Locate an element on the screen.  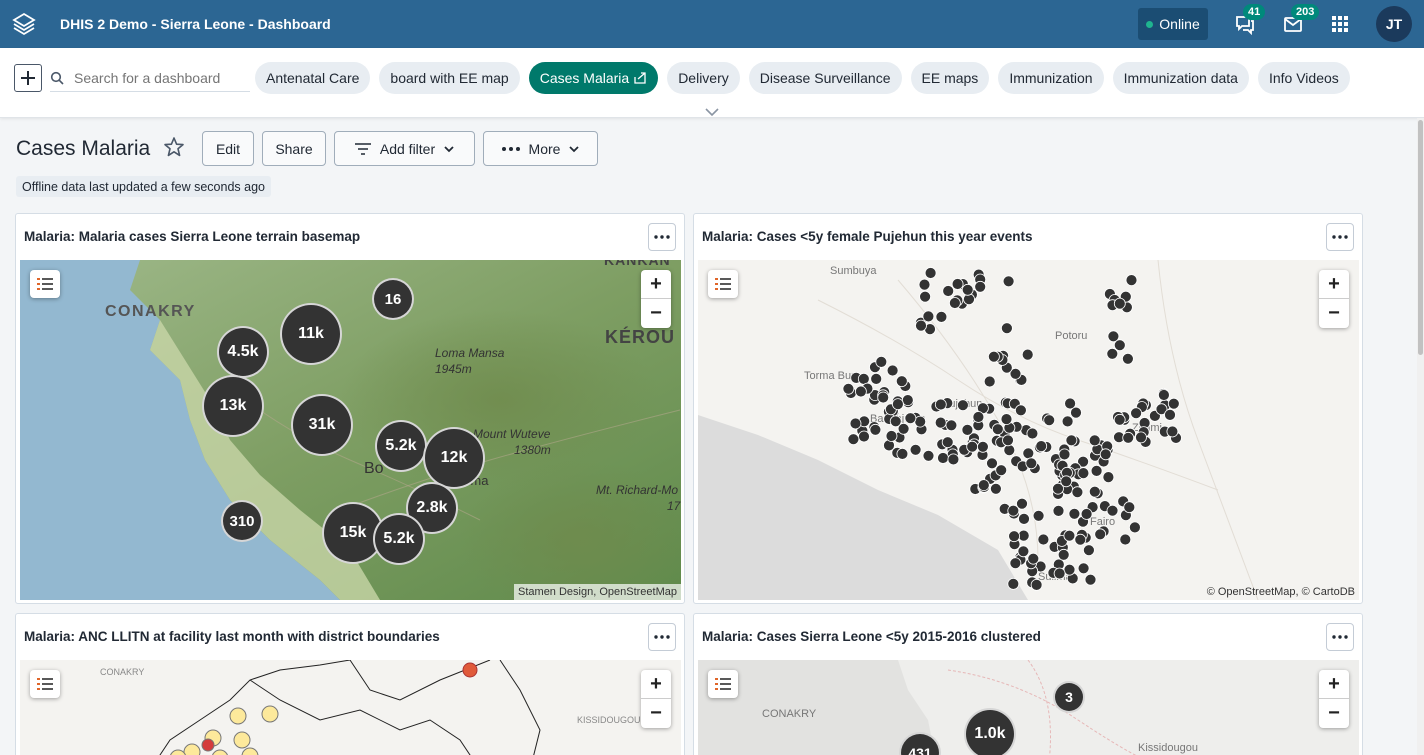
cluster-marker: 13k is located at coordinates (233, 406).